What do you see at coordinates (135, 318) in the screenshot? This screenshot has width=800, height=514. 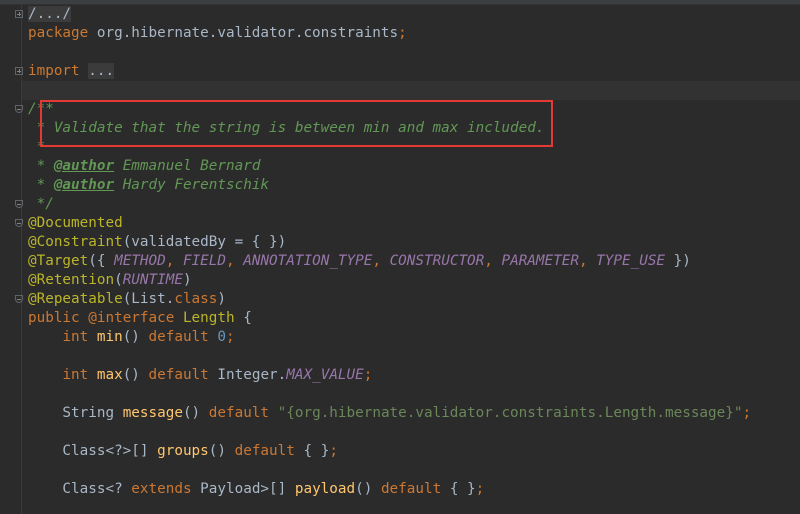 I see `code-token: @interface` at bounding box center [135, 318].